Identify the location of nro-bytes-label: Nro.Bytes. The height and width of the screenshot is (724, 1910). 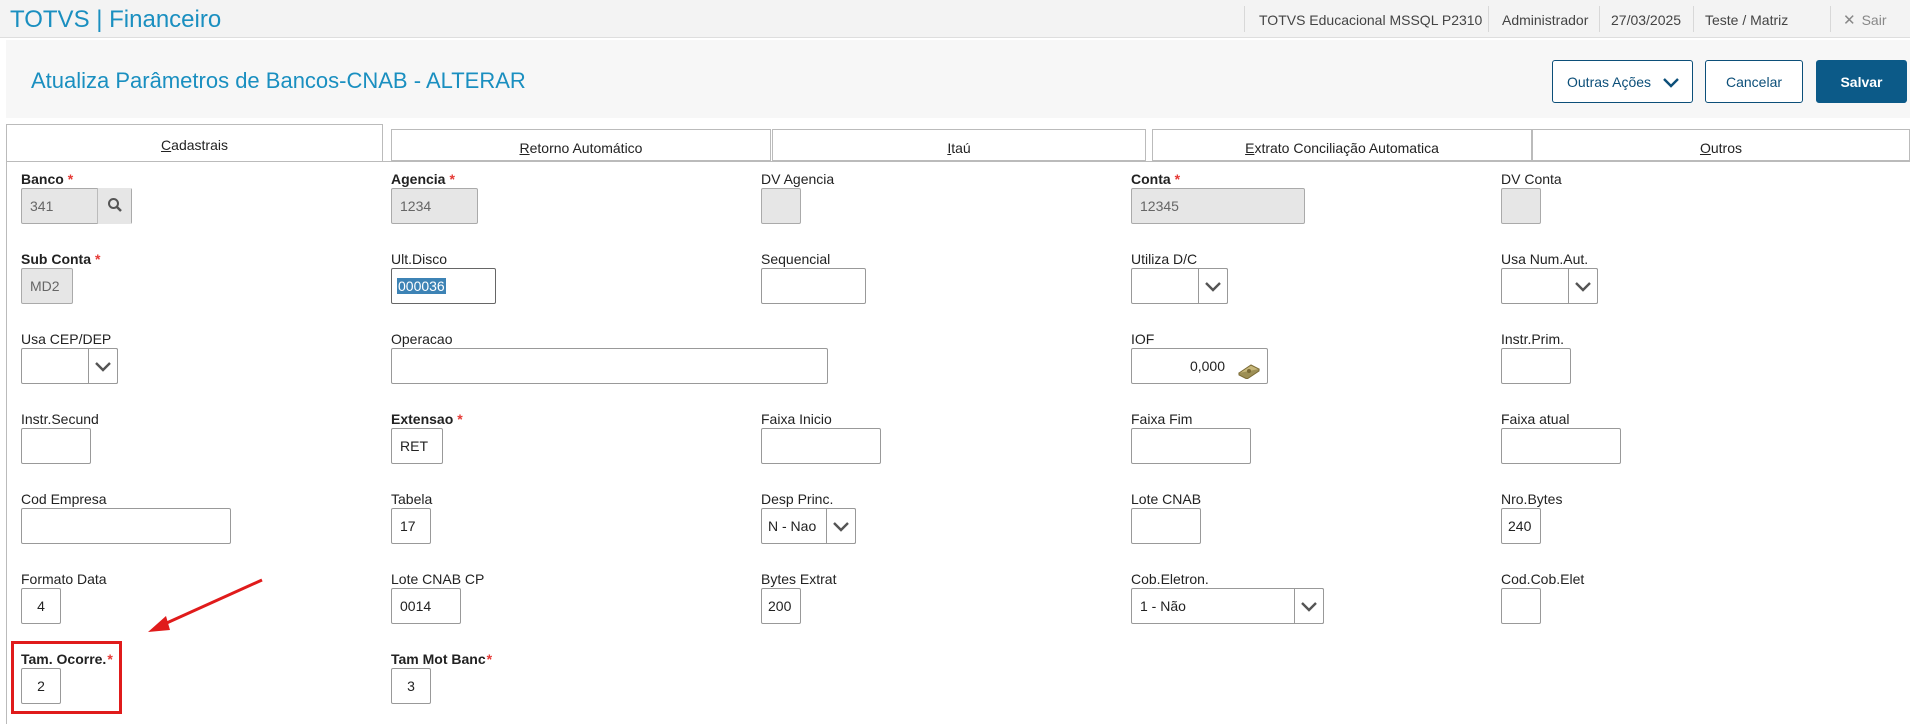
(1532, 499).